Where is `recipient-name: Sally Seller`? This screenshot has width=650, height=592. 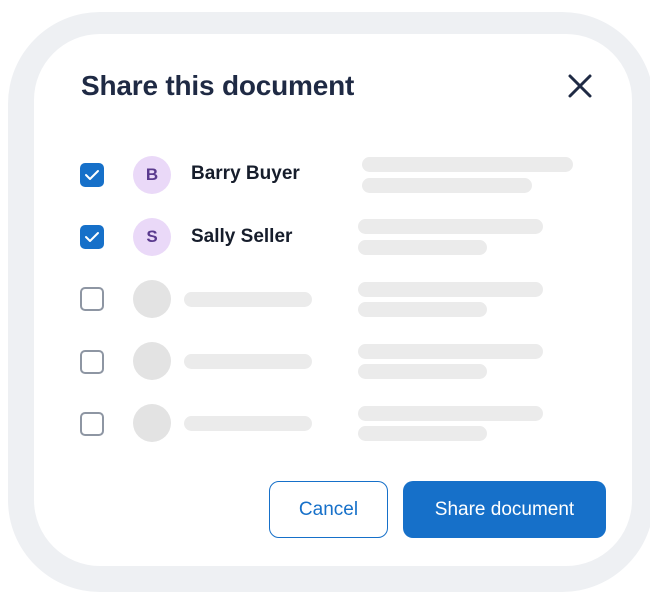
recipient-name: Sally Seller is located at coordinates (242, 236).